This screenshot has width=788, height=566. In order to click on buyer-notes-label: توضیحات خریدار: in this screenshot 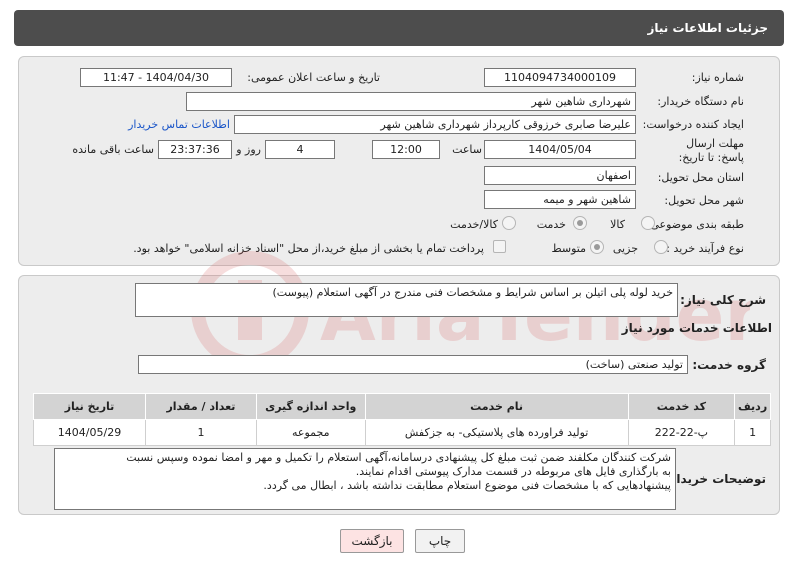, I will do `click(715, 479)`.